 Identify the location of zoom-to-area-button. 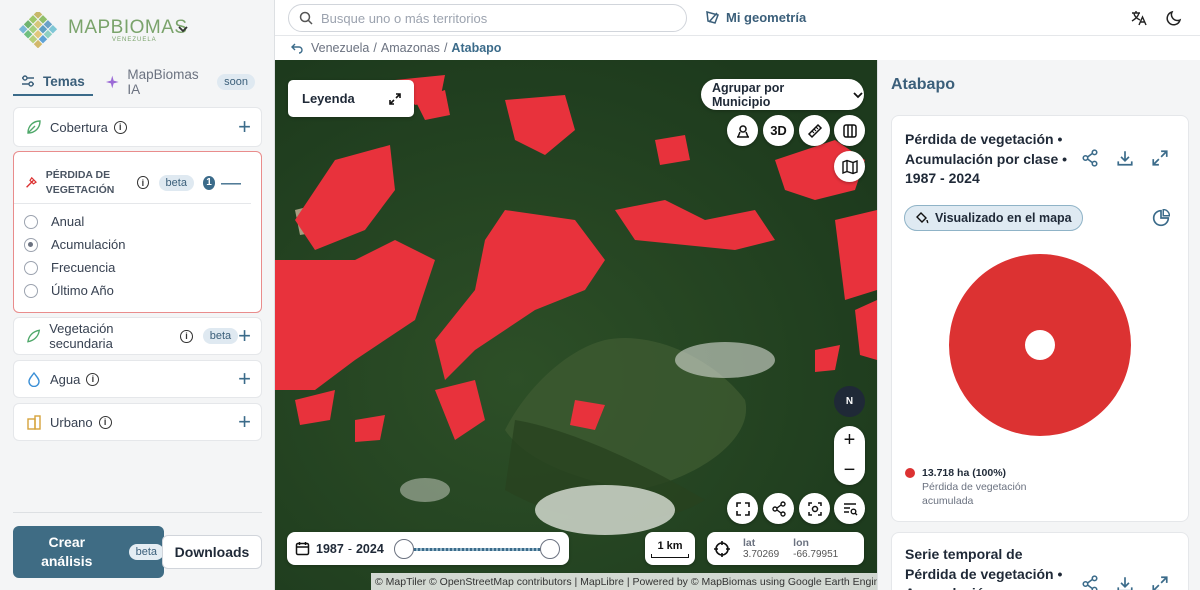
(814, 508).